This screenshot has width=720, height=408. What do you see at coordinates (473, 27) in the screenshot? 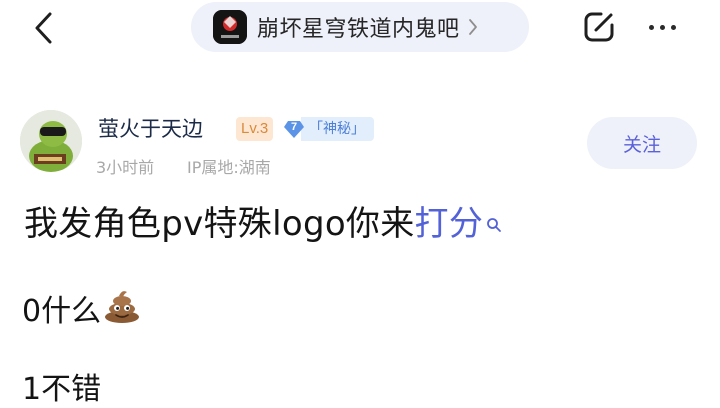
I see `chevron-right-icon` at bounding box center [473, 27].